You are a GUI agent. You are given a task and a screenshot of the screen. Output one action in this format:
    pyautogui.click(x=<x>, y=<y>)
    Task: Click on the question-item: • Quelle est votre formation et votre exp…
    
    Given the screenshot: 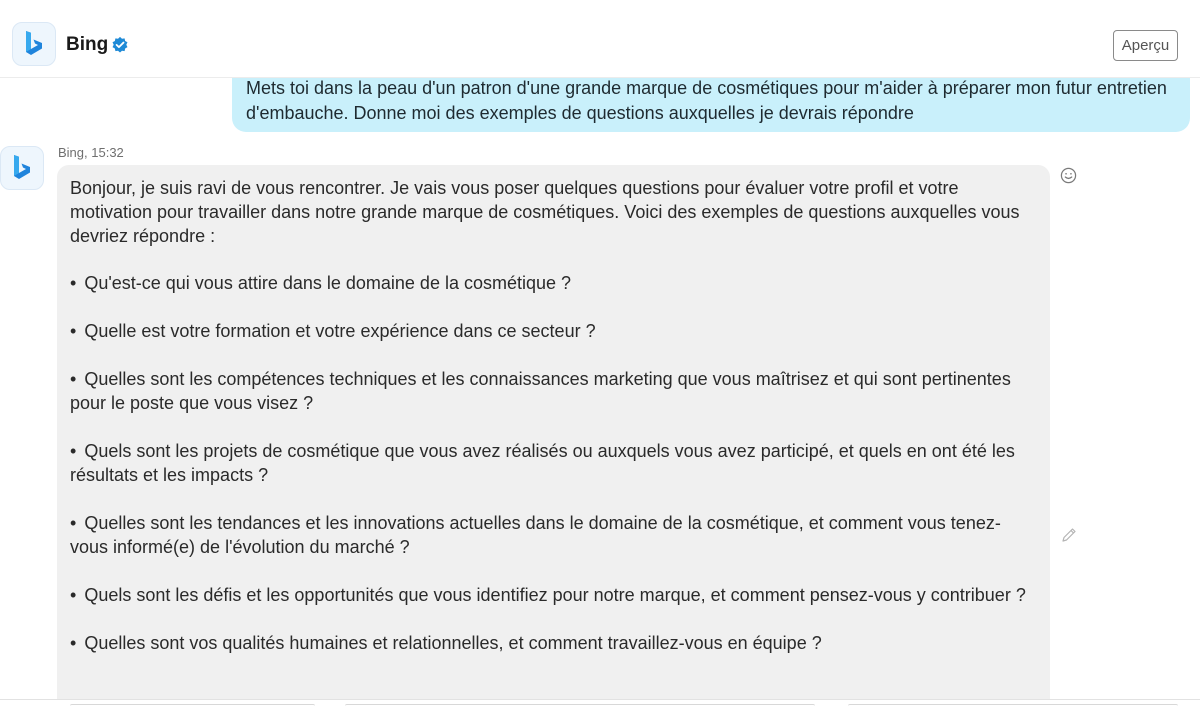 What is the action you would take?
    pyautogui.click(x=553, y=331)
    